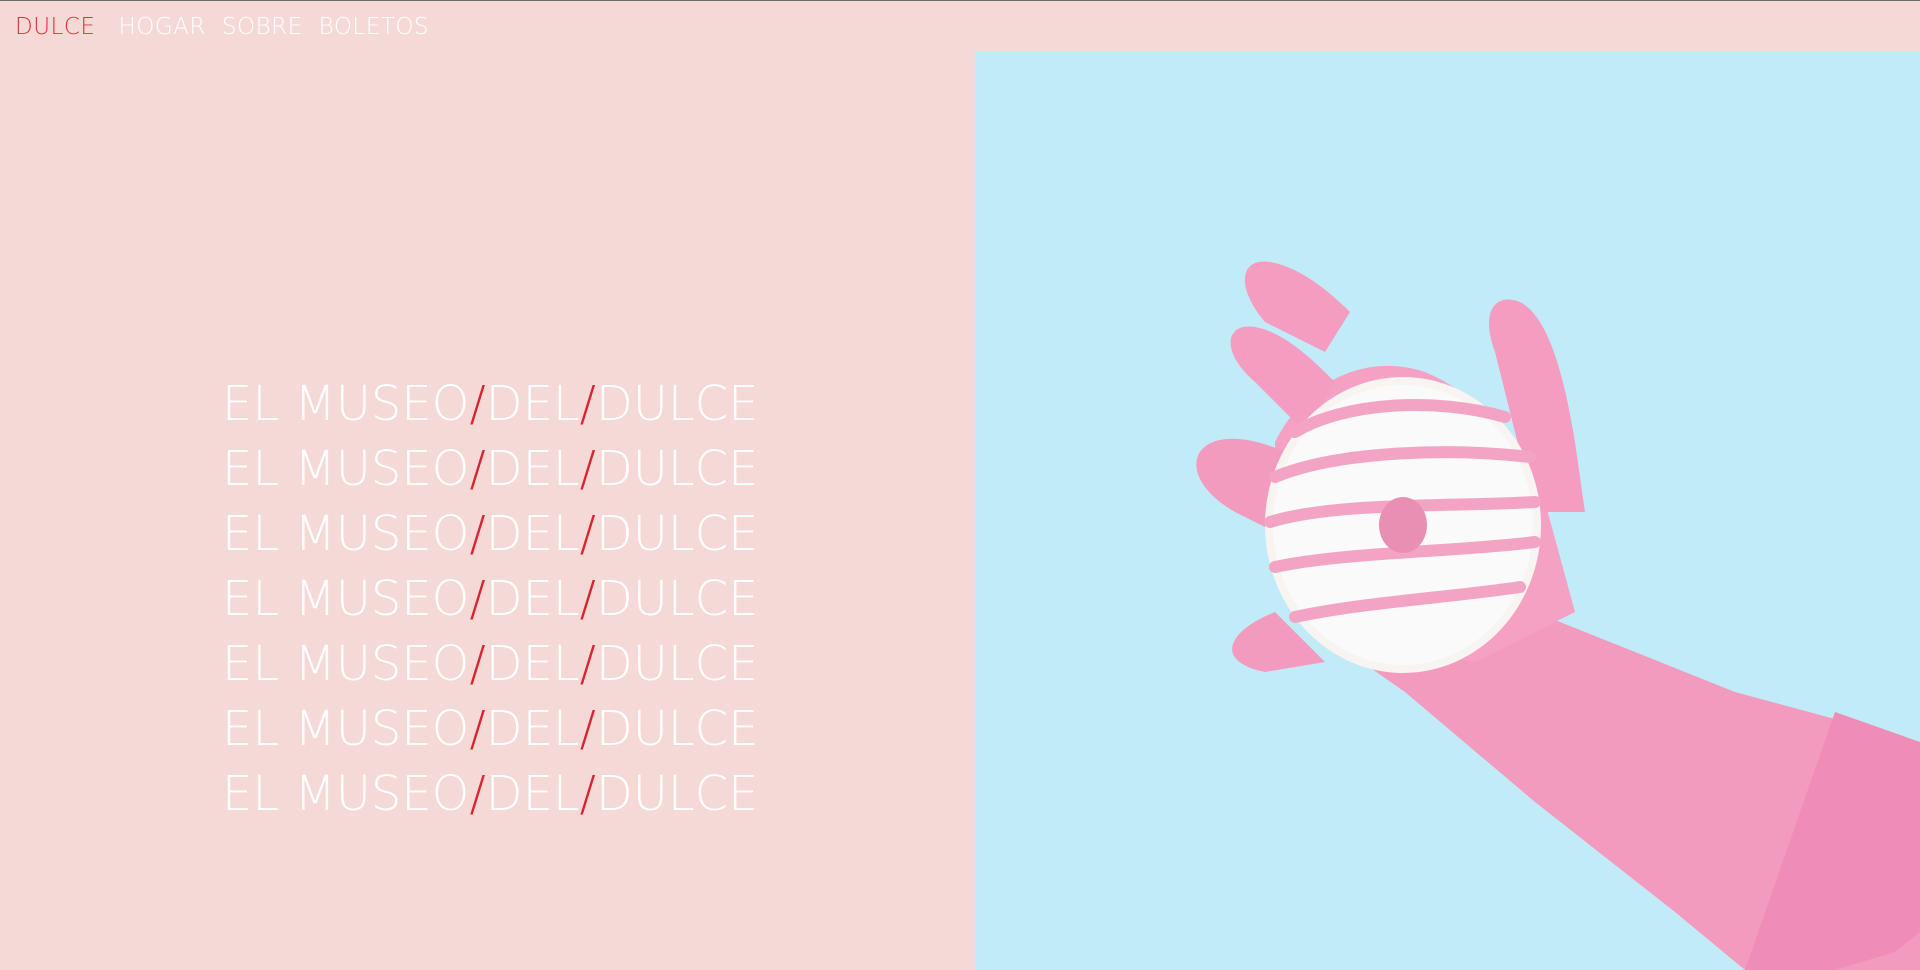  I want to click on nav-link-boletos: BOLETOS, so click(374, 27).